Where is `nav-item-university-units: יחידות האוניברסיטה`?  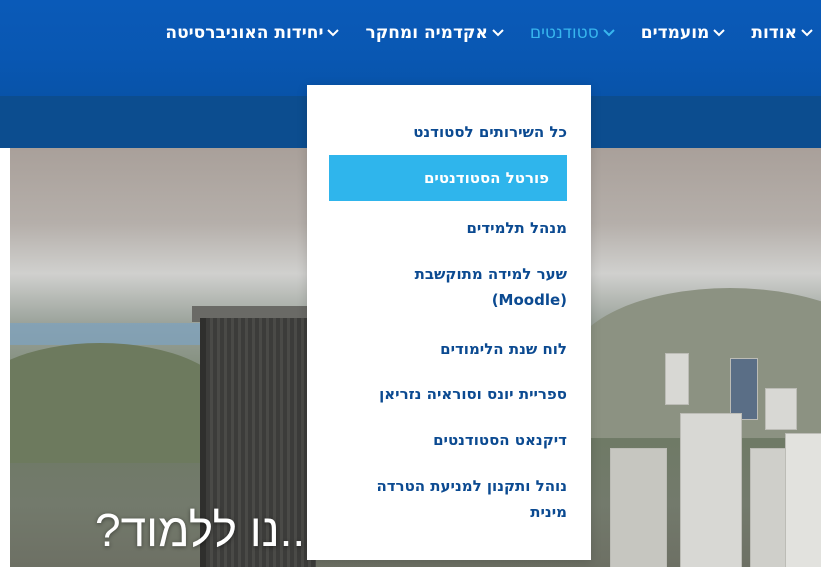
nav-item-university-units: יחידות האוניברסיטה is located at coordinates (252, 33).